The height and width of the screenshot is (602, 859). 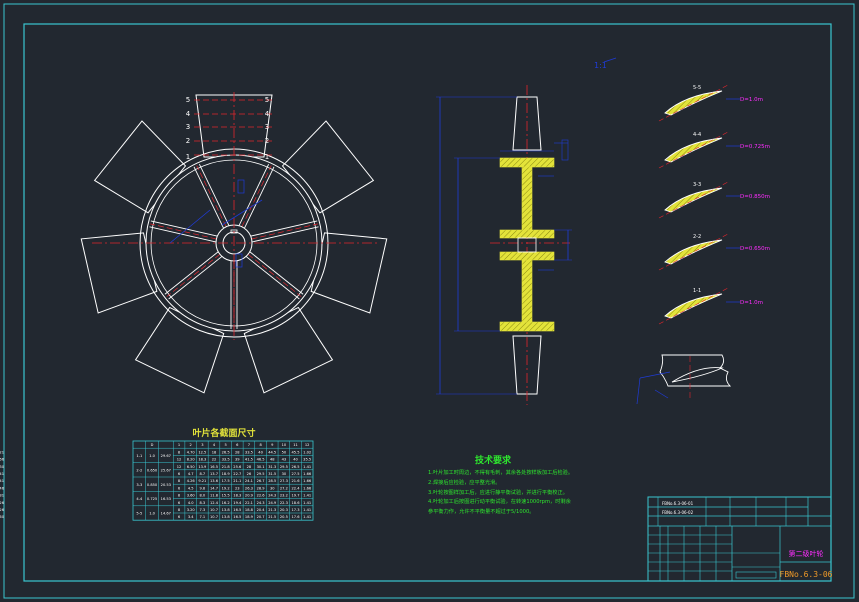 I want to click on rim-top-flange, so click(x=527, y=162).